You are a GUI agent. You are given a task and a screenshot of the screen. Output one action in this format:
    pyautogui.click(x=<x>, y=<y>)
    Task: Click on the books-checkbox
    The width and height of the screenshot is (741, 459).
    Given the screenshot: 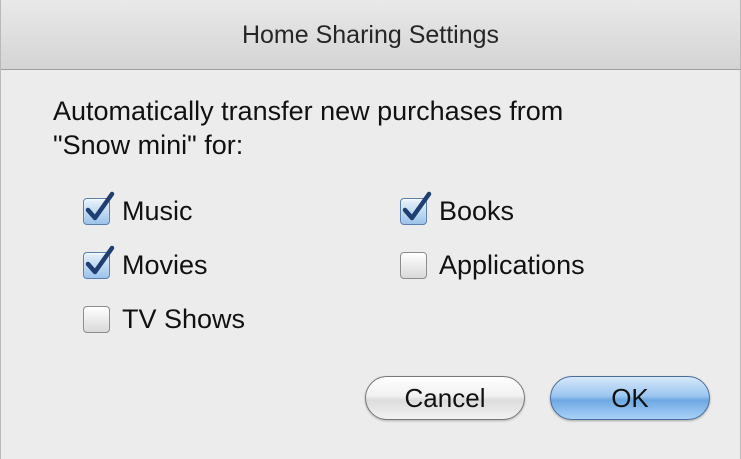 What is the action you would take?
    pyautogui.click(x=416, y=208)
    